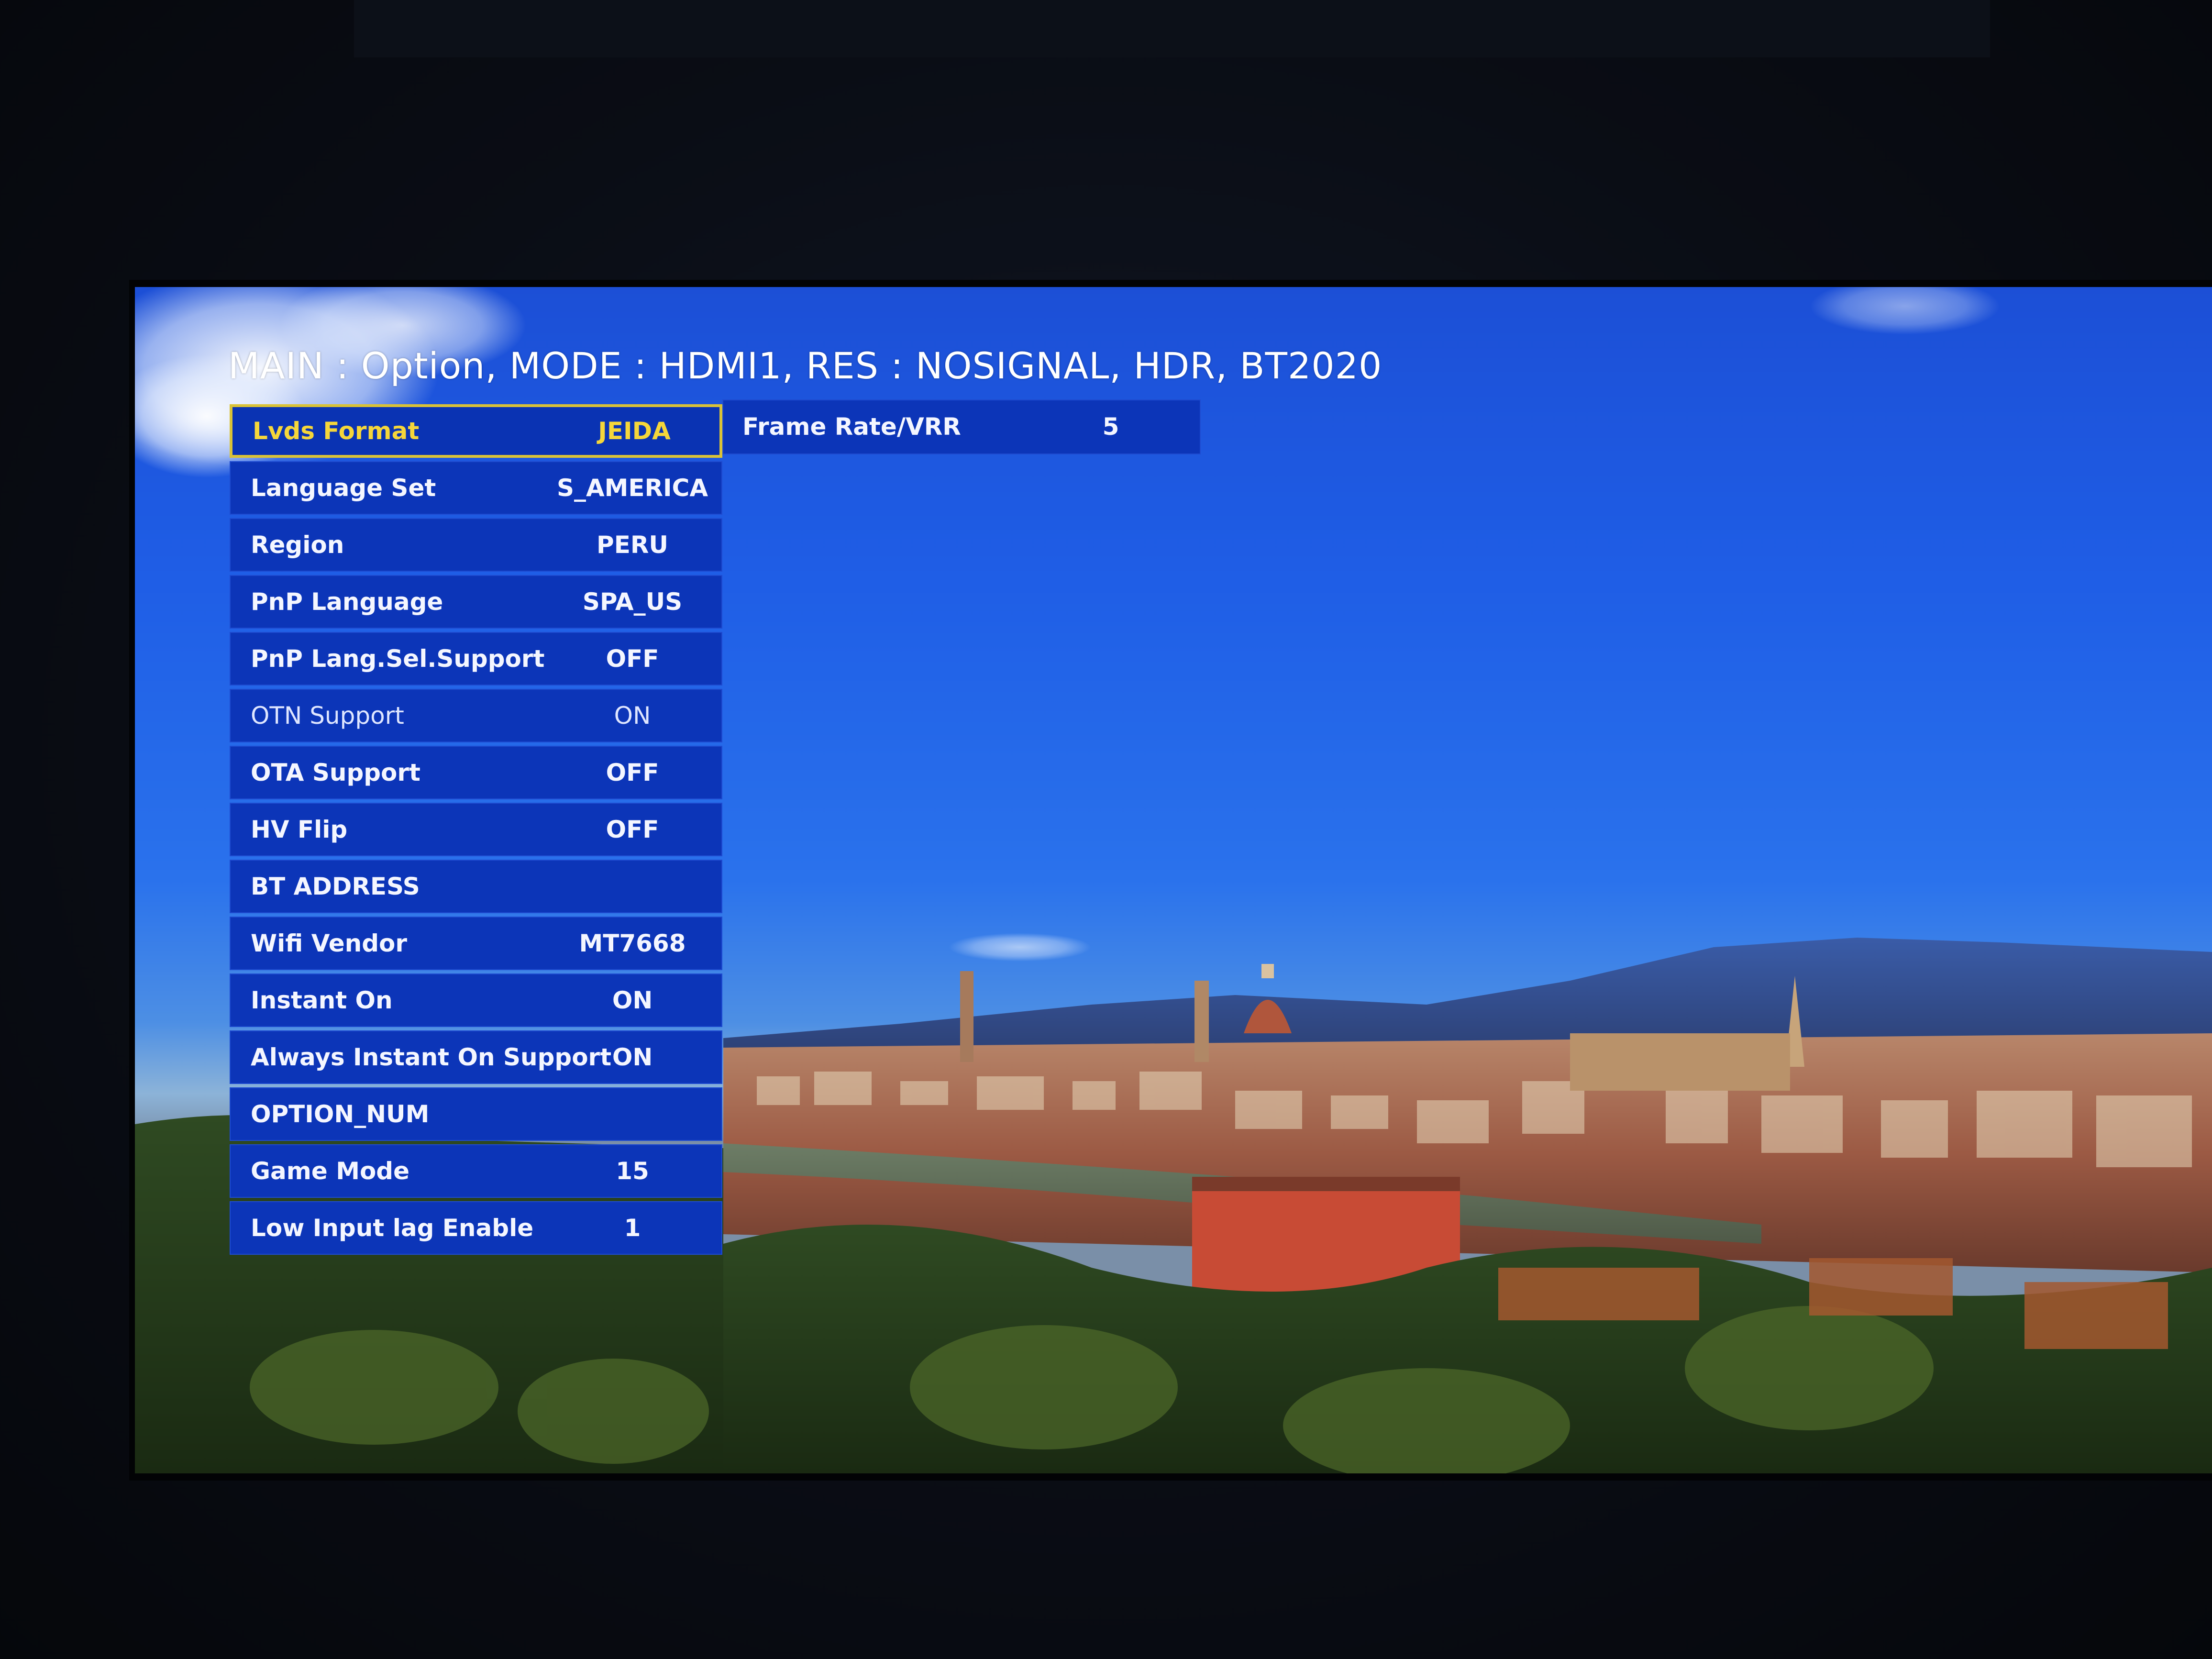  I want to click on menu-item-lvds-format: Lvds Format JEIDA, so click(476, 431).